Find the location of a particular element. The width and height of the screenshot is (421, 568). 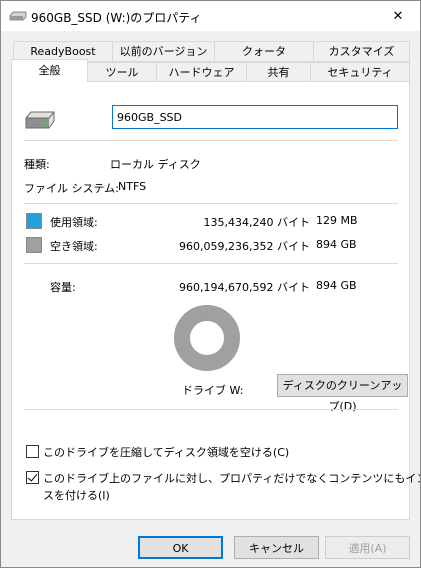

index-label-line-1: このドライブ上のファイルに対し、プロパティだけでなくコンテンツにもインデック is located at coordinates (231, 478).